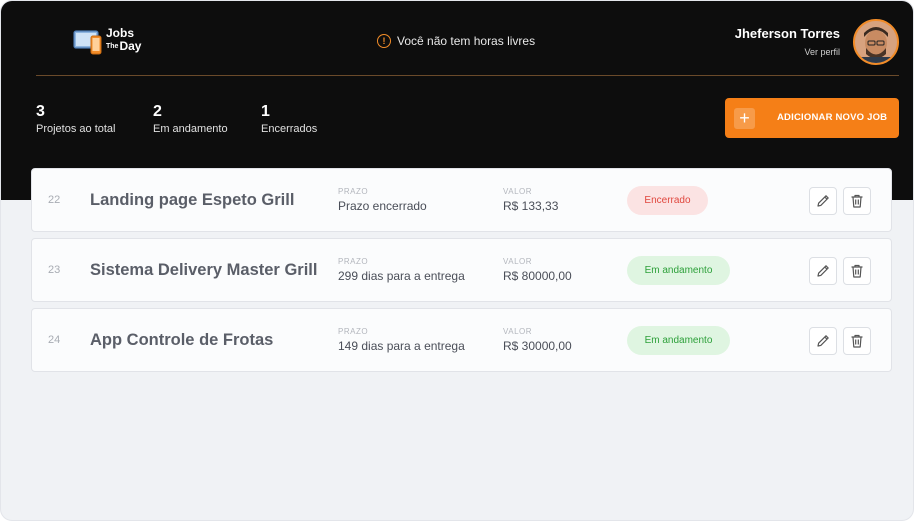 Image resolution: width=914 pixels, height=521 pixels. What do you see at coordinates (382, 206) in the screenshot?
I see `deadline-value: Prazo encerrado` at bounding box center [382, 206].